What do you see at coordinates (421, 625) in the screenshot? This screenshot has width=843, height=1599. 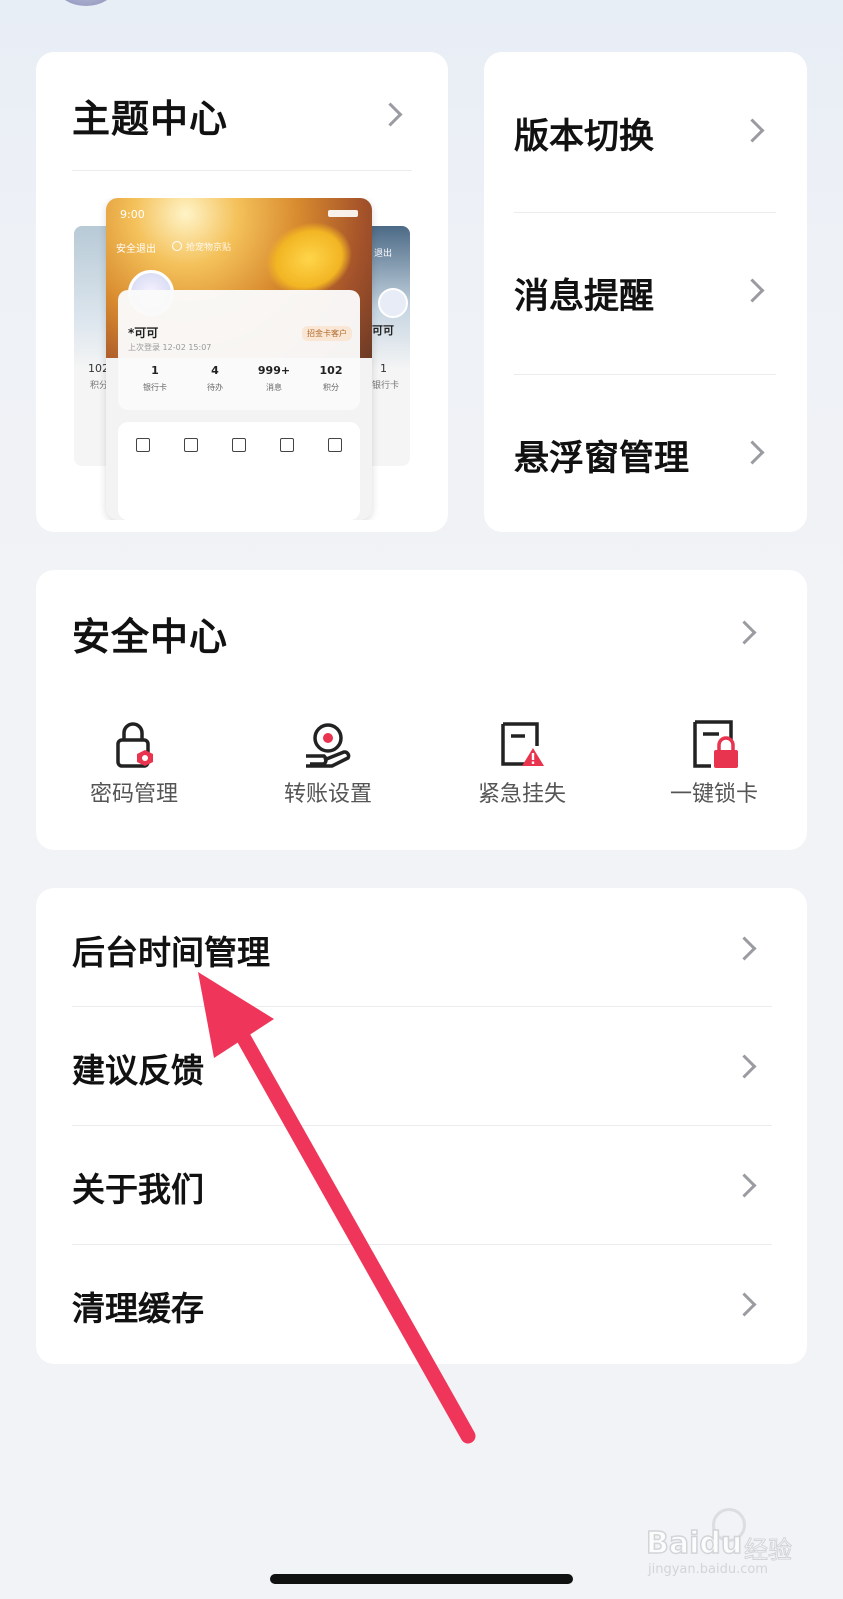 I see `security-center-header: 安全中心` at bounding box center [421, 625].